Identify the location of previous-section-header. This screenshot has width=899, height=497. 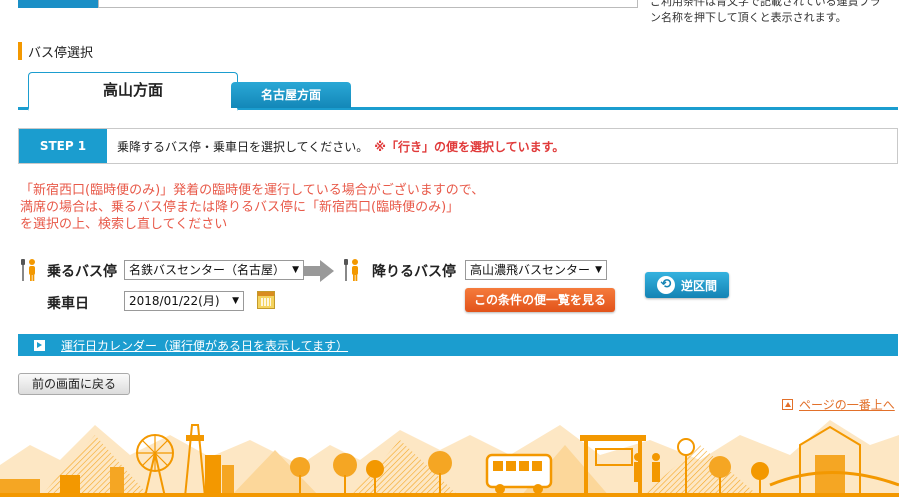
(58, 4).